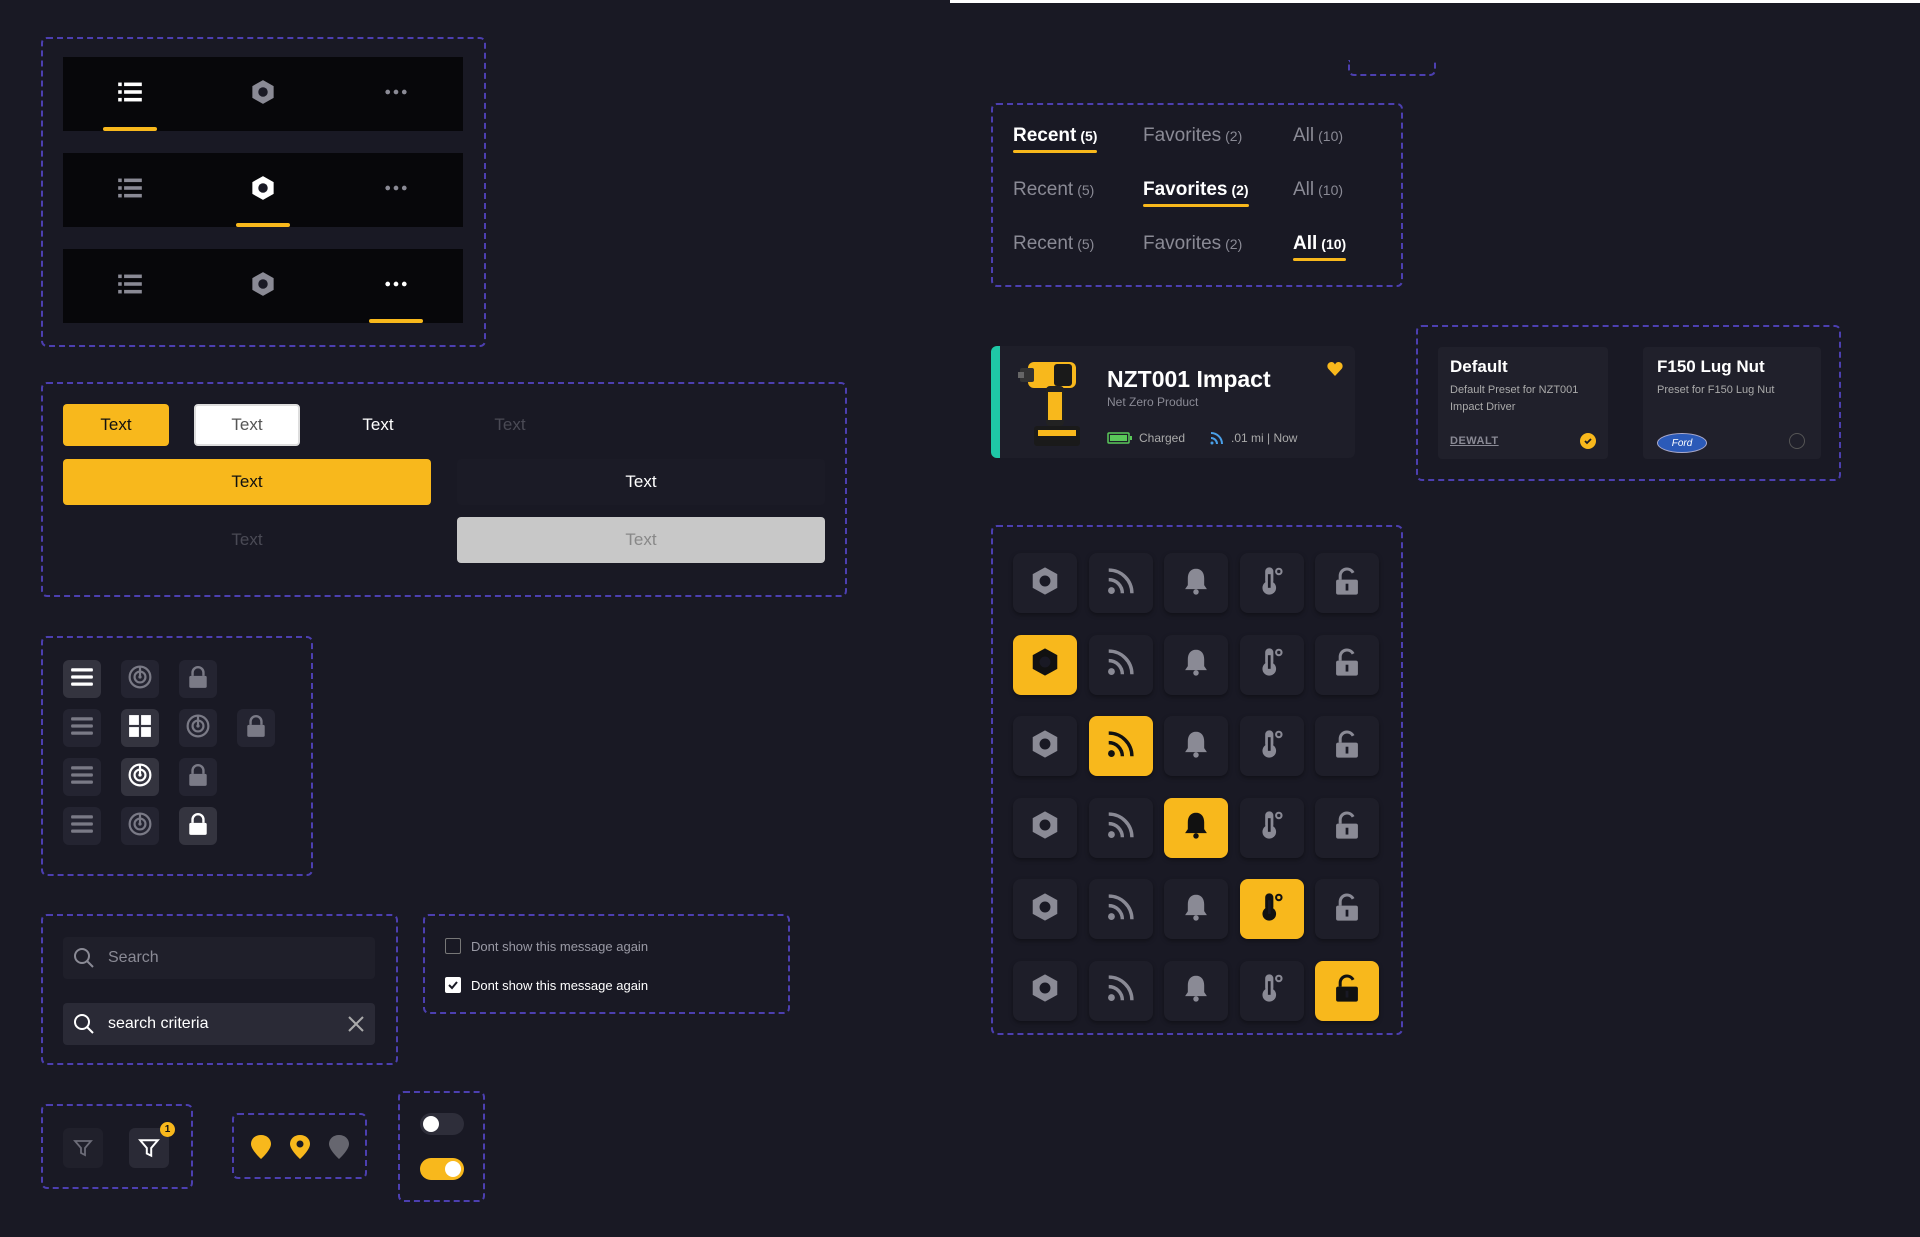 This screenshot has height=1237, width=1920. I want to click on lock-icon, so click(256, 728).